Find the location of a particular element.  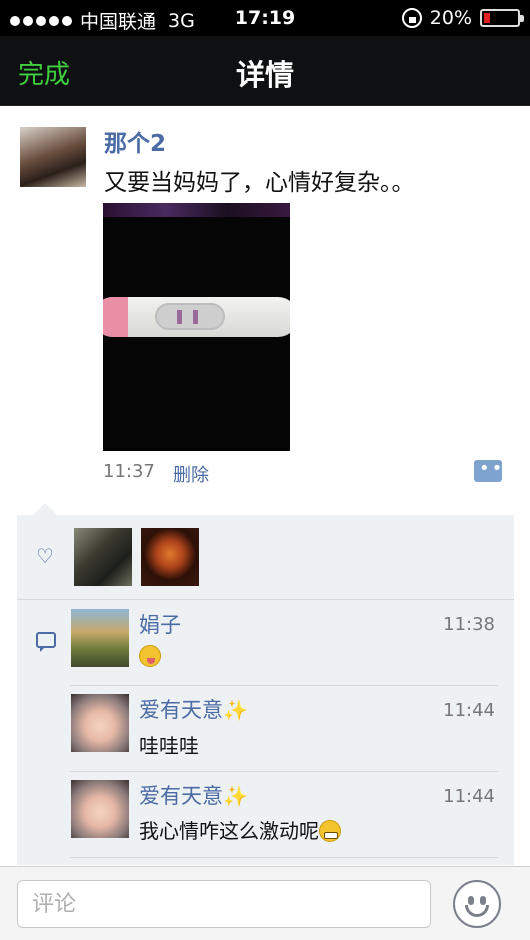

comment-text-body: 我心情咋这么激动呢 is located at coordinates (229, 831).